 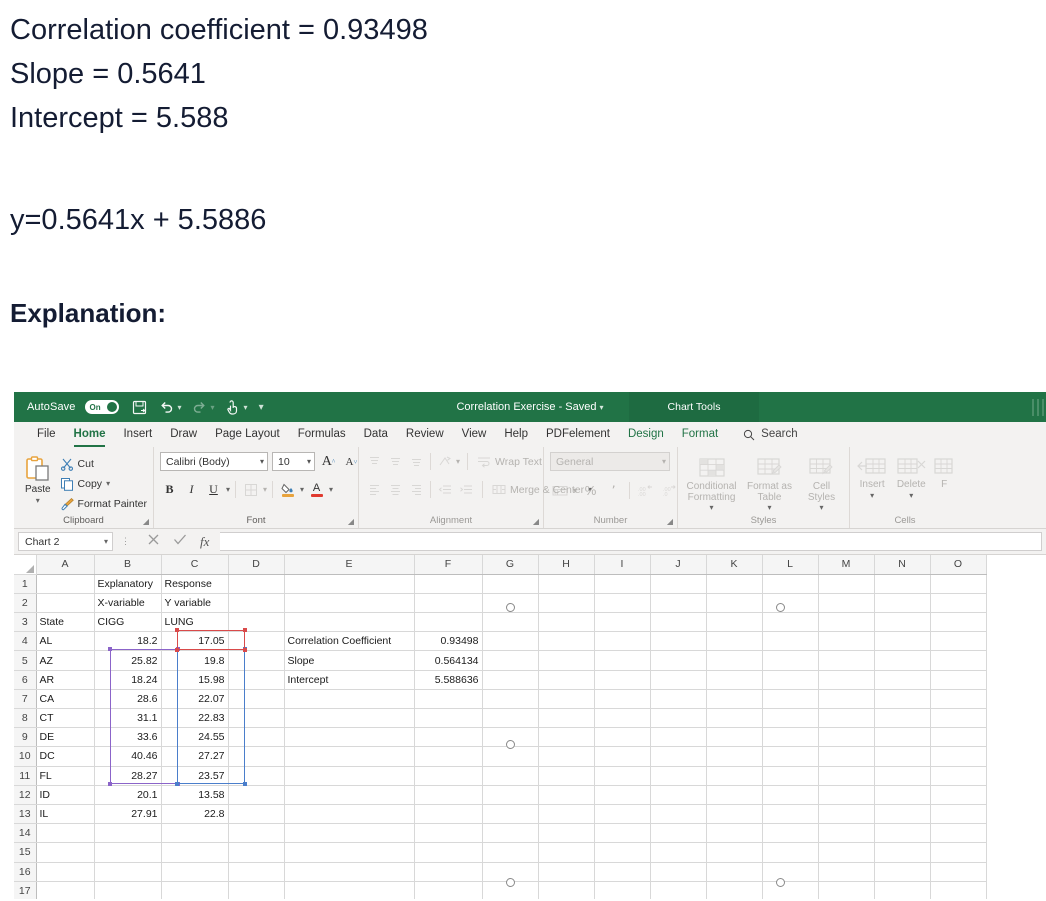 I want to click on insert-chevron-down-icon: ▾, so click(x=872, y=495).